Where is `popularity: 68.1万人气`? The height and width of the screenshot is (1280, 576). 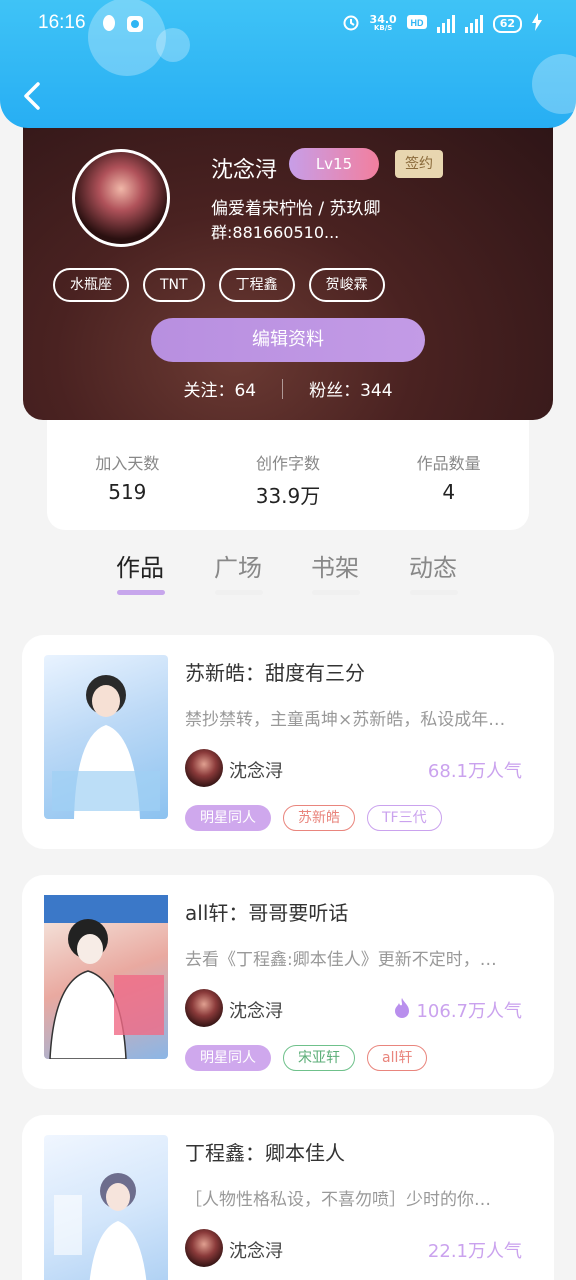
popularity: 68.1万人气 is located at coordinates (475, 770).